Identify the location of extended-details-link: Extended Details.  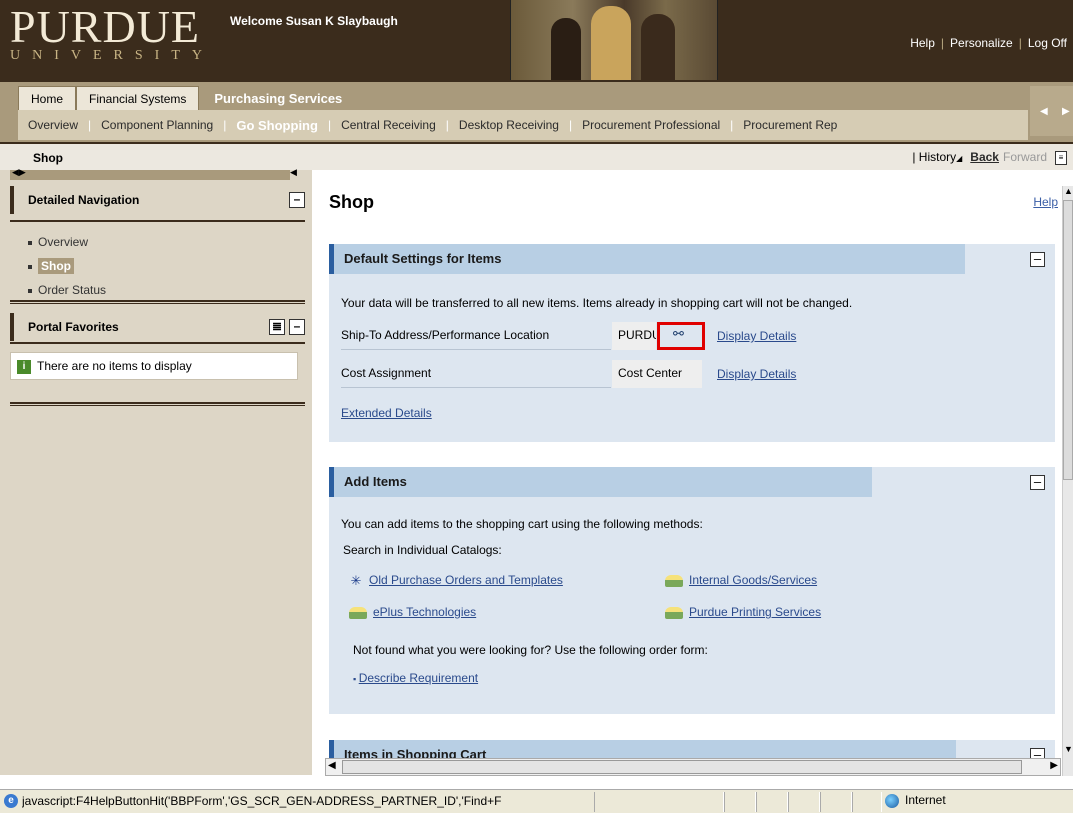
(386, 413).